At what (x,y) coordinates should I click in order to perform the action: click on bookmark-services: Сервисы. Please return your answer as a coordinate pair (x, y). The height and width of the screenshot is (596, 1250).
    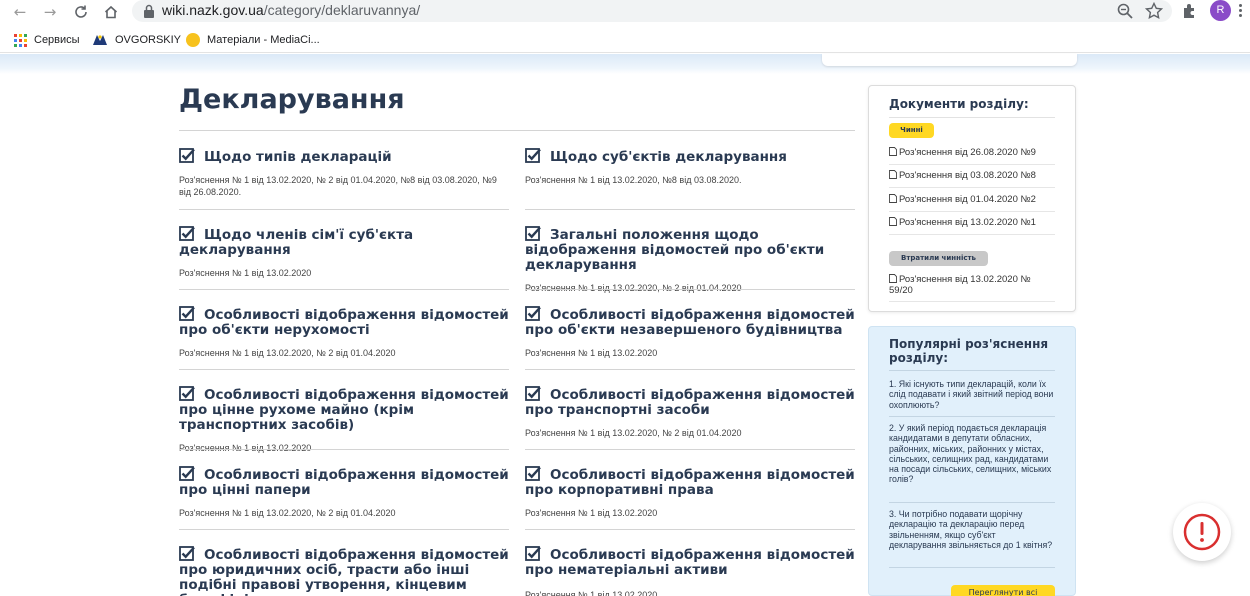
    Looking at the image, I should click on (47, 40).